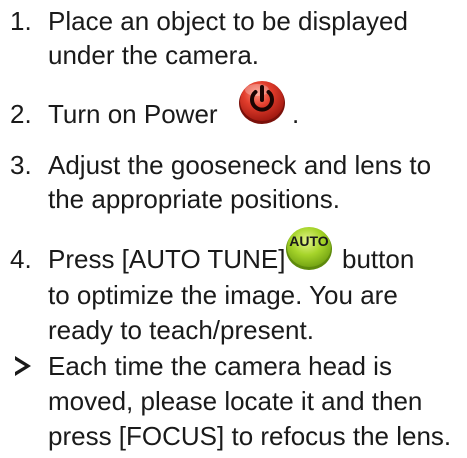 This screenshot has height=458, width=467. What do you see at coordinates (378, 259) in the screenshot?
I see `step-4-button-word: button` at bounding box center [378, 259].